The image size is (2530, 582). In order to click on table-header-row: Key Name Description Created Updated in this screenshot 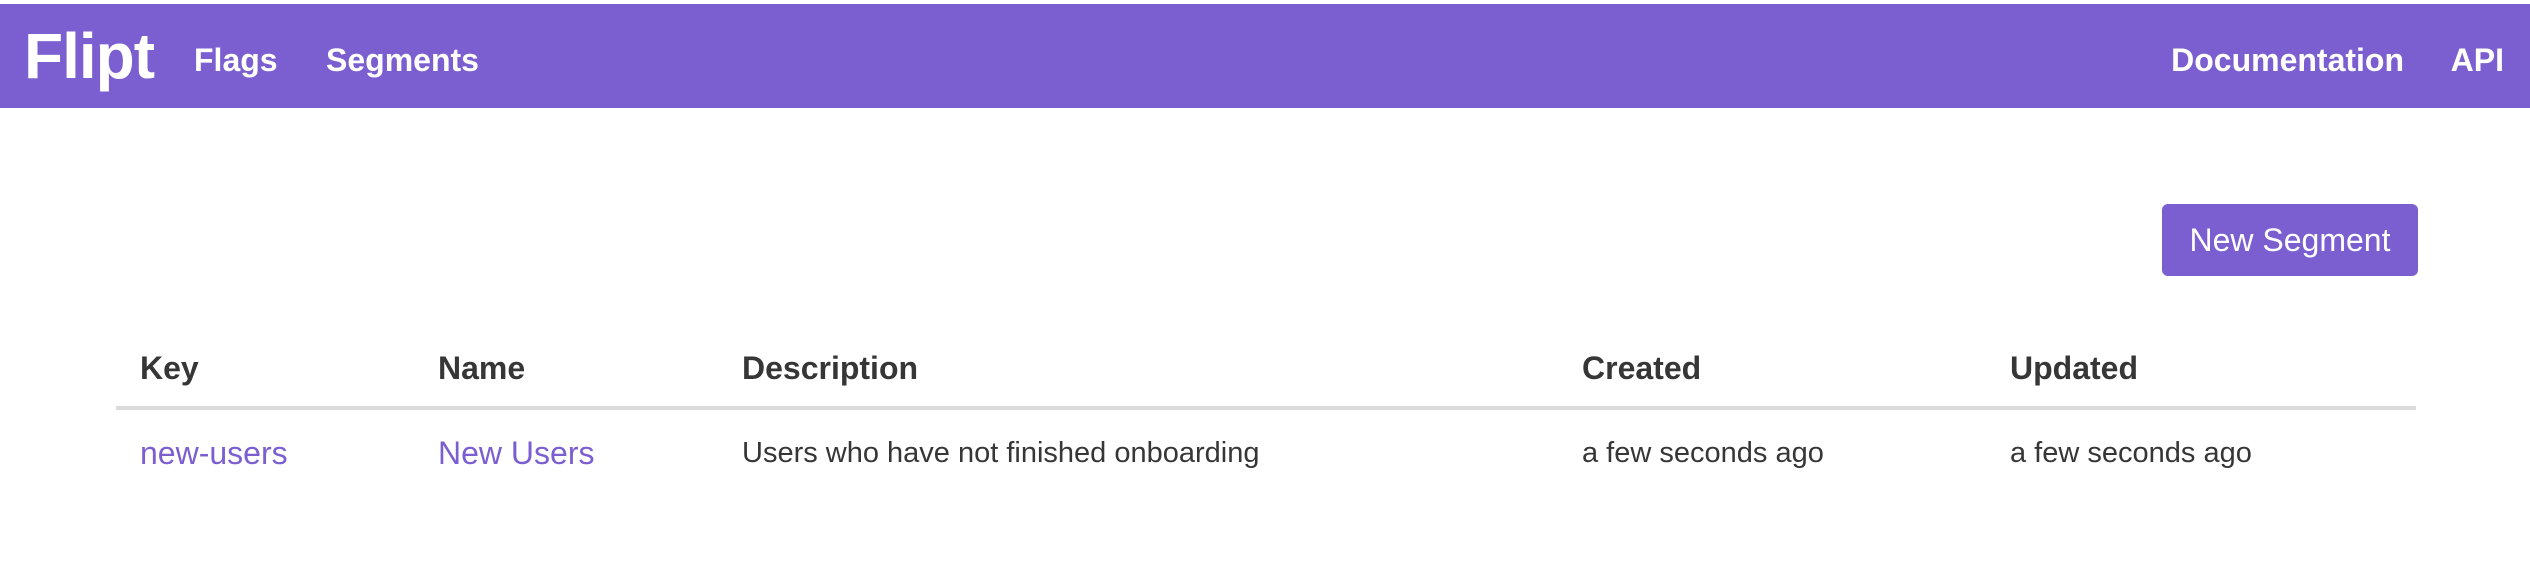, I will do `click(1266, 370)`.